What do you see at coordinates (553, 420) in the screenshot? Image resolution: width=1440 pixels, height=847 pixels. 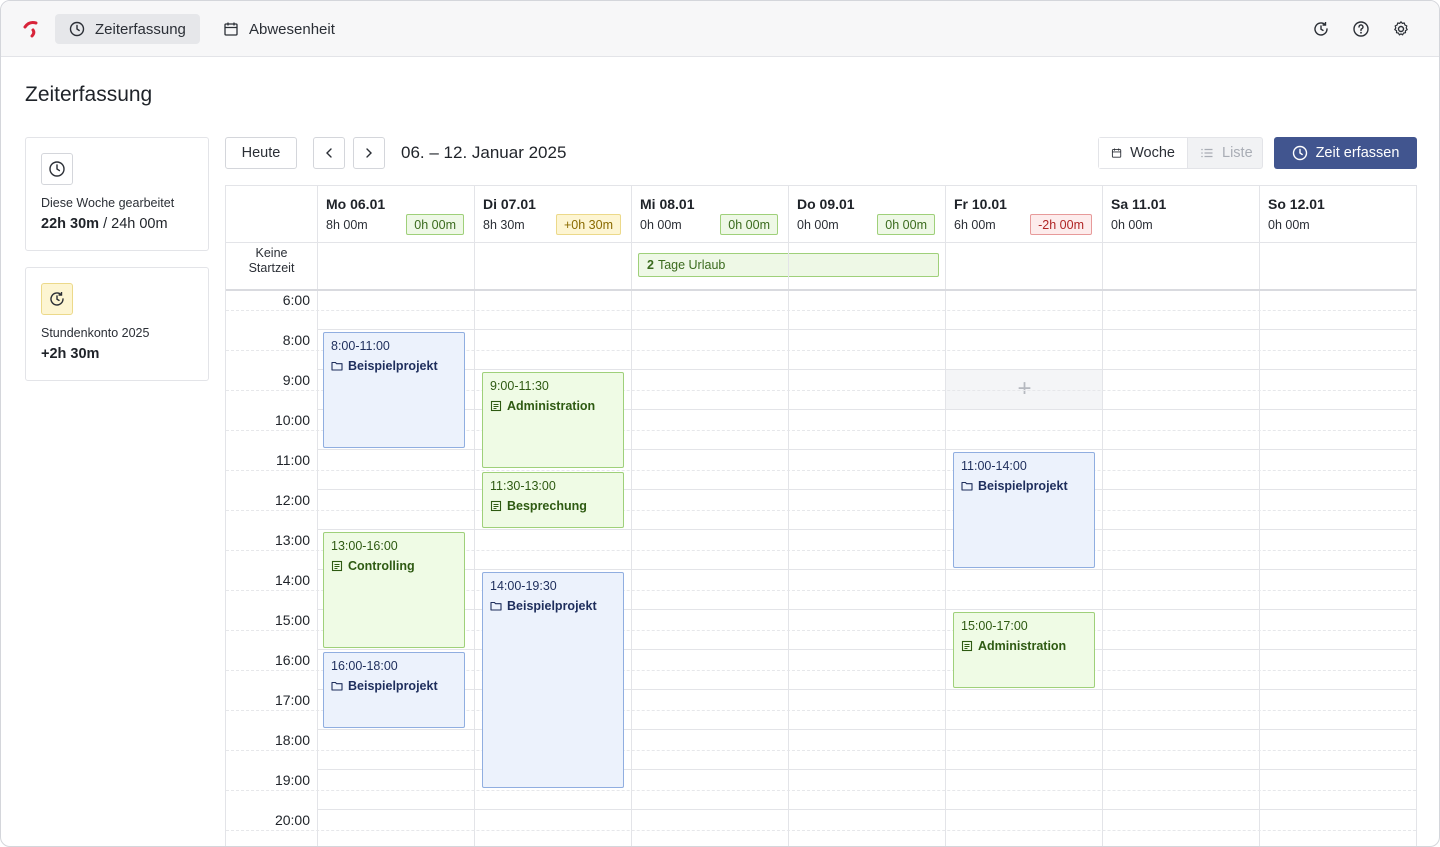 I see `time-entry: 9:00-11:30 Administration` at bounding box center [553, 420].